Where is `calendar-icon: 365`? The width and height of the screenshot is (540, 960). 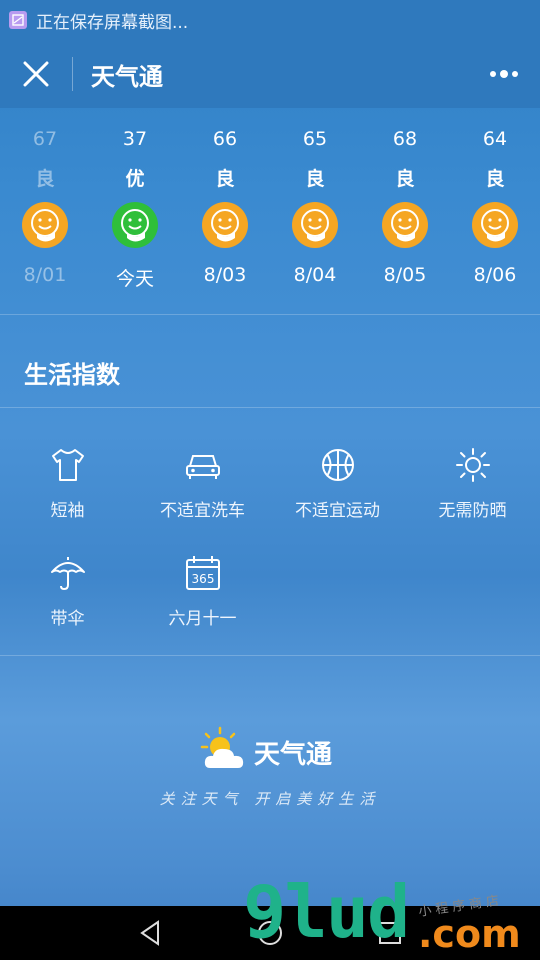
calendar-icon: 365 is located at coordinates (203, 573).